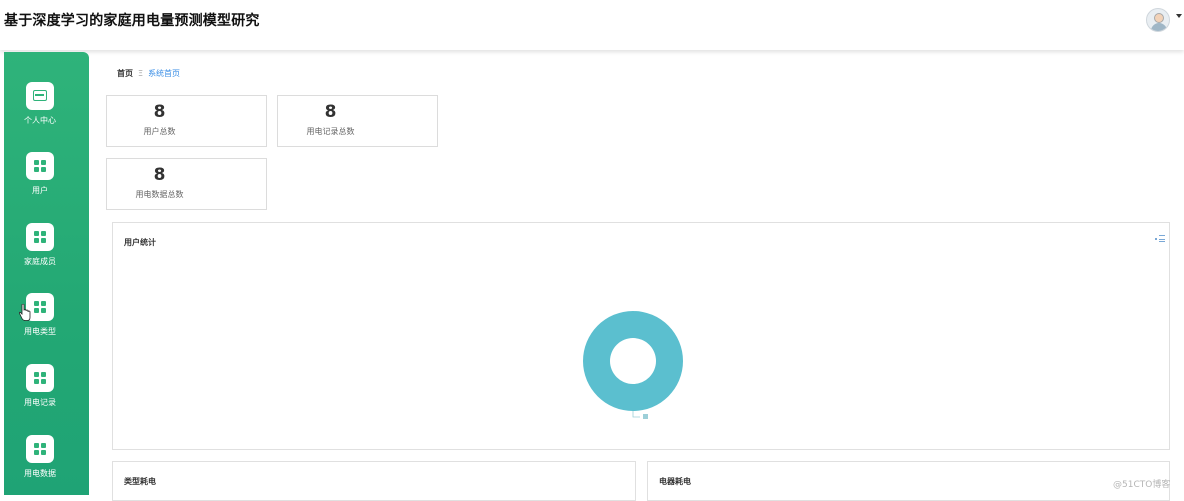 This screenshot has width=1184, height=501. I want to click on breadcrumb-home: 首页, so click(125, 73).